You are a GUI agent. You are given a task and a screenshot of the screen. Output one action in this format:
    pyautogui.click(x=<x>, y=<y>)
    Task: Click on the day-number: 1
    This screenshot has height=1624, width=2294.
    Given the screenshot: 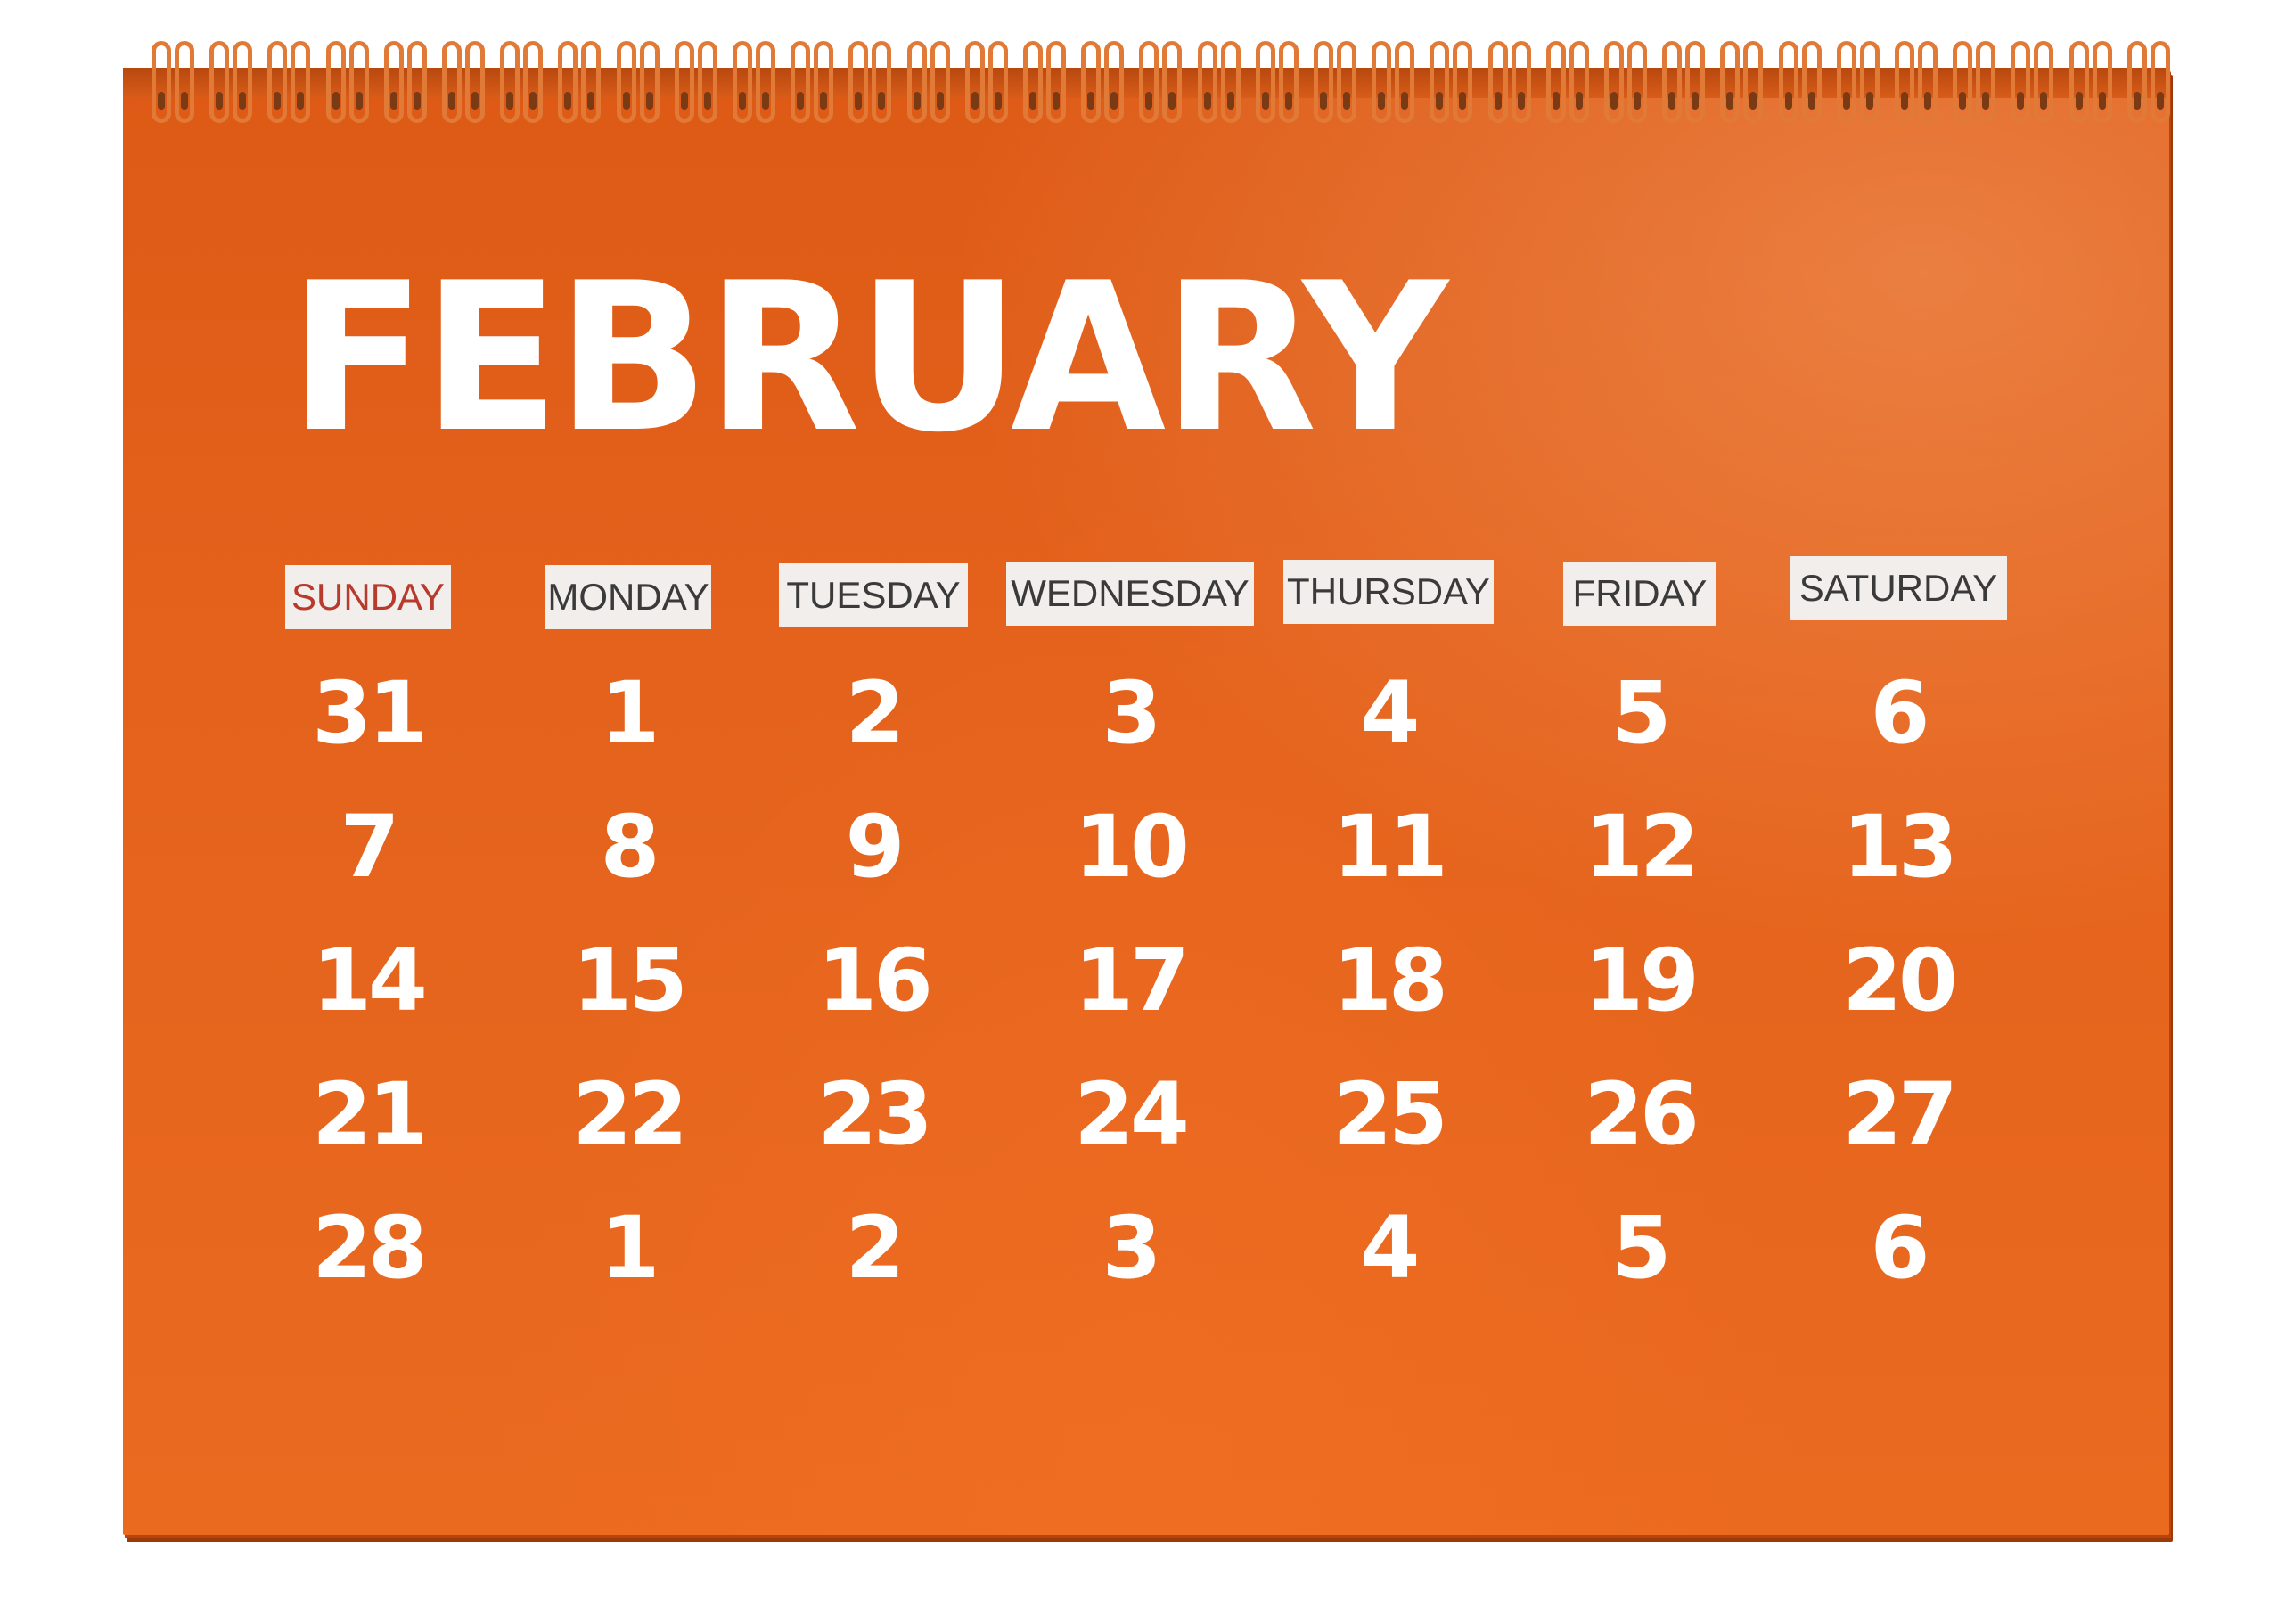 What is the action you would take?
    pyautogui.click(x=630, y=1248)
    